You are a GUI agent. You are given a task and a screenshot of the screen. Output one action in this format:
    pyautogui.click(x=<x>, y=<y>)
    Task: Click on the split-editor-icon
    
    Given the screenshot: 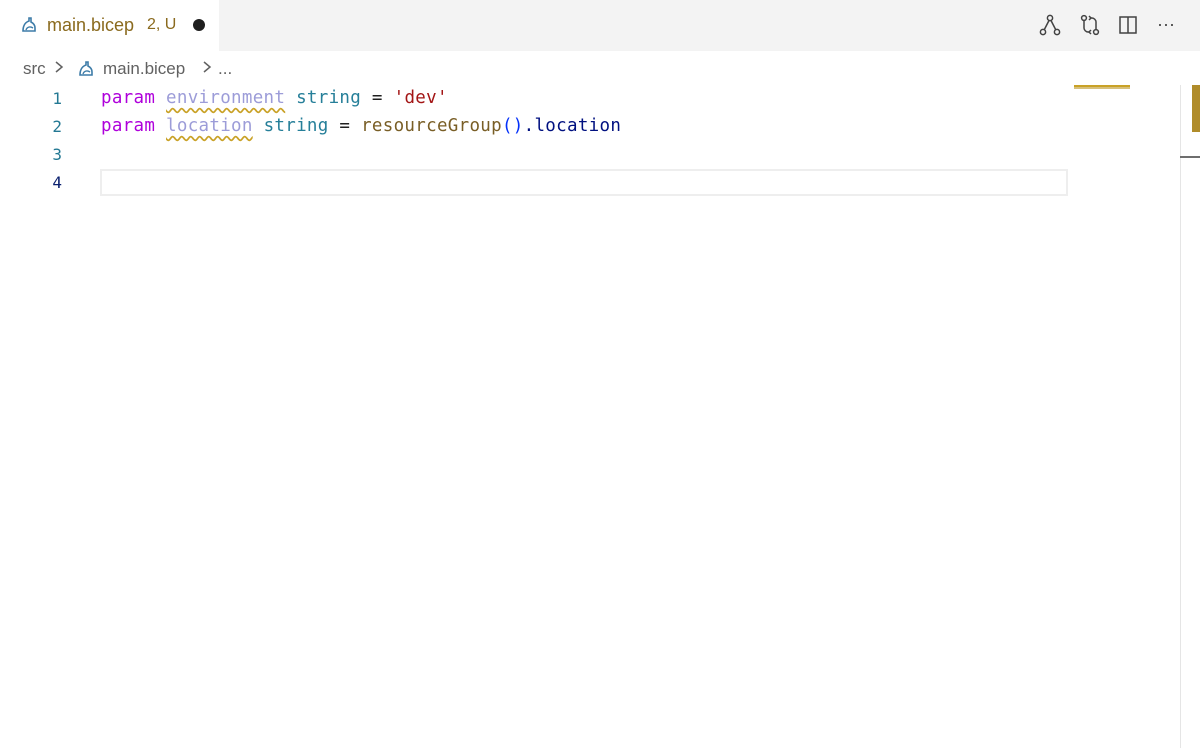 What is the action you would take?
    pyautogui.click(x=1128, y=25)
    